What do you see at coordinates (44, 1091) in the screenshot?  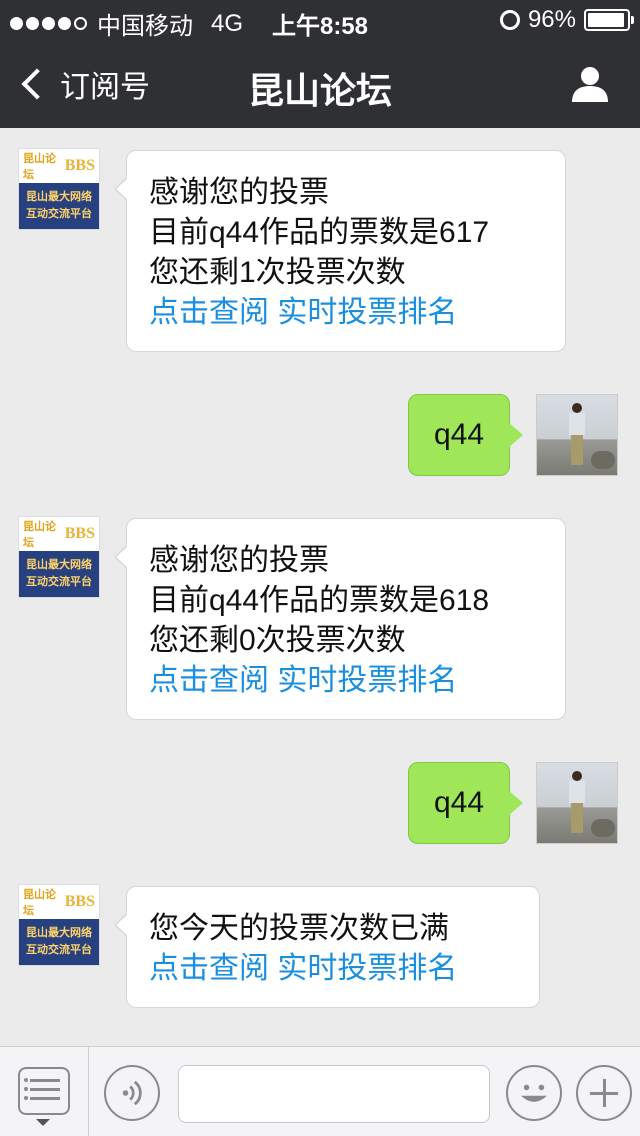 I see `menu-toggle-button` at bounding box center [44, 1091].